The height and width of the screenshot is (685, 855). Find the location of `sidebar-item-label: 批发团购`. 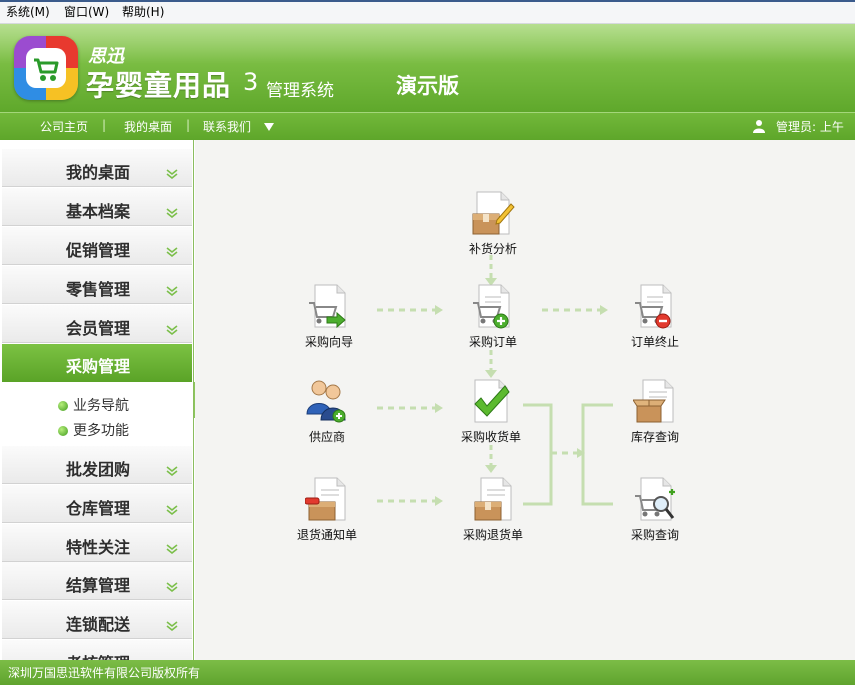

sidebar-item-label: 批发团购 is located at coordinates (98, 469).